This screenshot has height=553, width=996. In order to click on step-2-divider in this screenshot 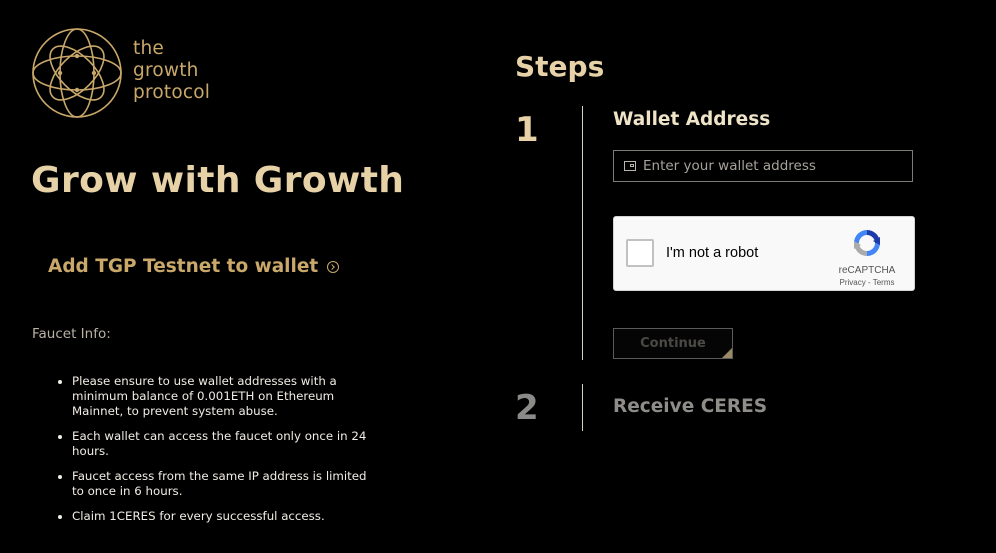, I will do `click(582, 407)`.